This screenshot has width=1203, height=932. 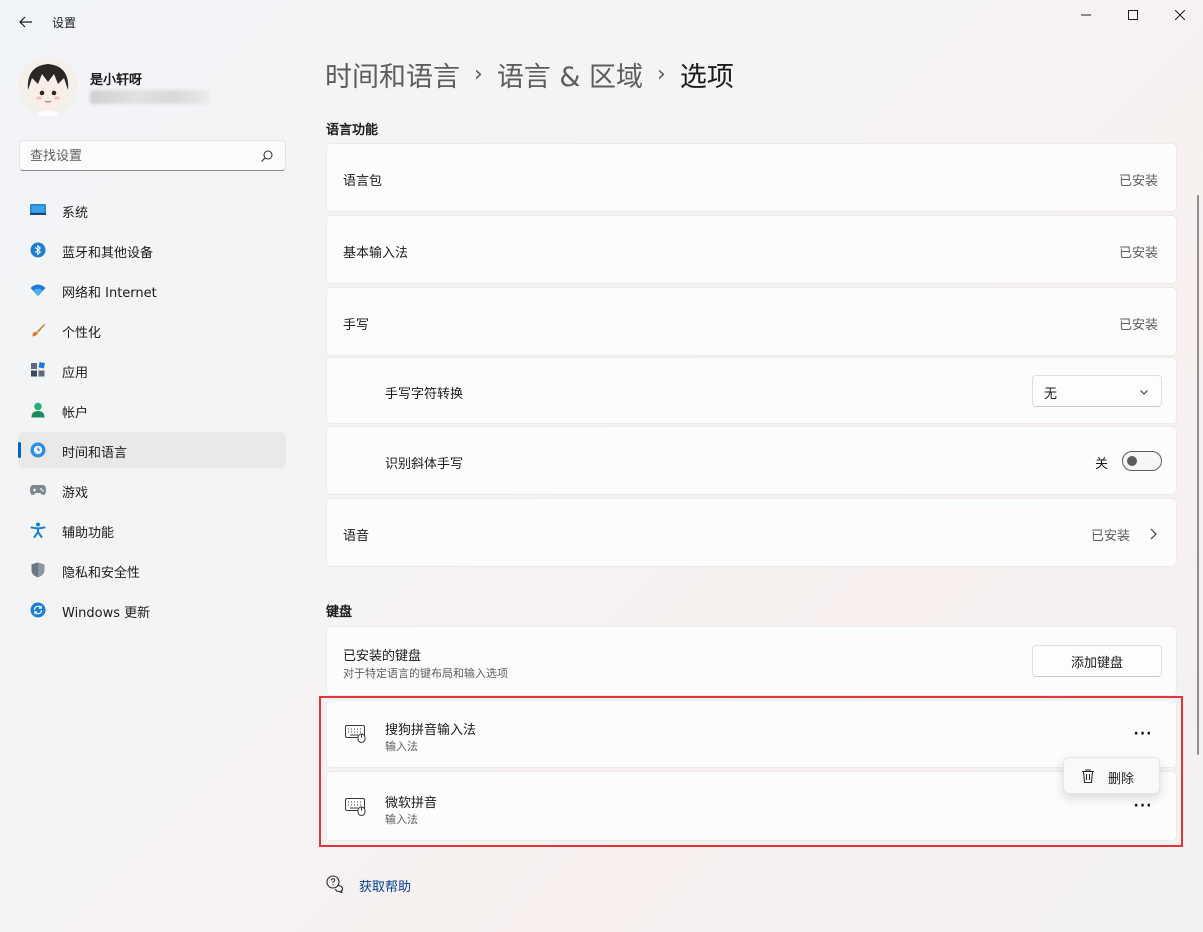 What do you see at coordinates (152, 210) in the screenshot?
I see `sidebar-item-system: 系统` at bounding box center [152, 210].